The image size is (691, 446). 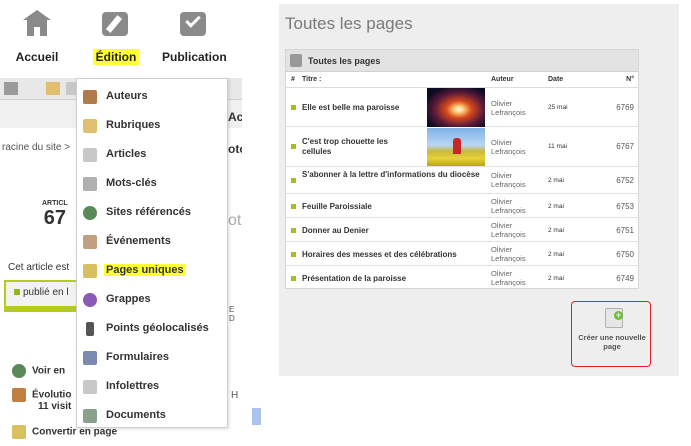 I want to click on row-number: 6769, so click(x=625, y=107).